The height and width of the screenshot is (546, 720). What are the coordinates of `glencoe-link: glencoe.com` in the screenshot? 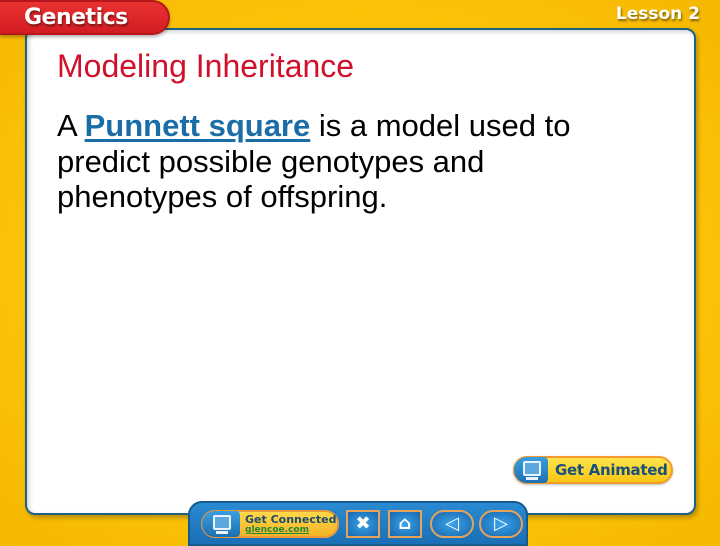 It's located at (277, 530).